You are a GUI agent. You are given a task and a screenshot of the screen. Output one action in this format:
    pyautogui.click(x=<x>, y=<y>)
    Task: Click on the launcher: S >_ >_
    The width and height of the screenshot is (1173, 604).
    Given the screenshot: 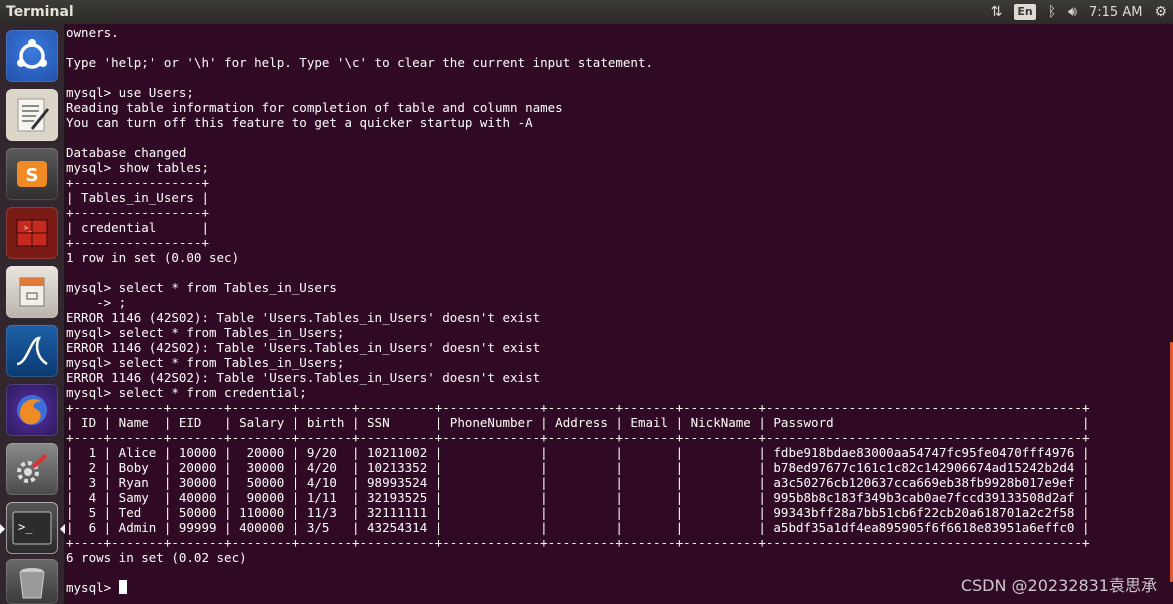 What is the action you would take?
    pyautogui.click(x=32, y=314)
    